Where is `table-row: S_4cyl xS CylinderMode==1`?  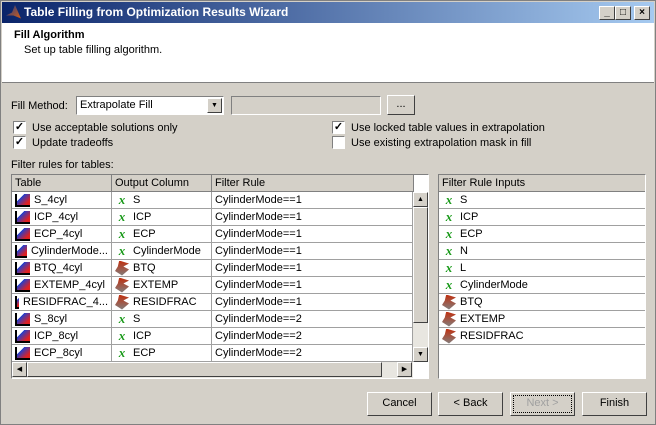
table-row: S_4cyl xS CylinderMode==1 is located at coordinates (212, 200).